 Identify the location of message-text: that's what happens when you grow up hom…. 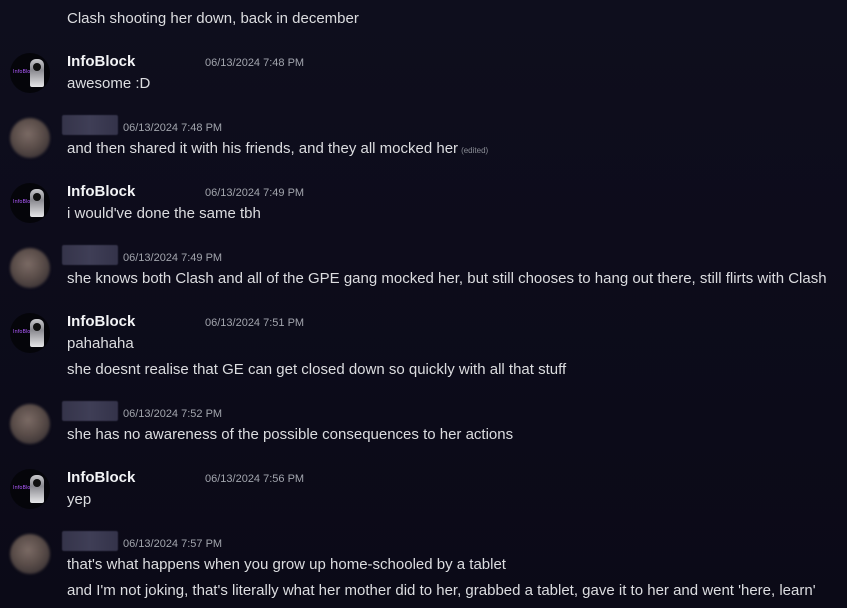
(286, 564).